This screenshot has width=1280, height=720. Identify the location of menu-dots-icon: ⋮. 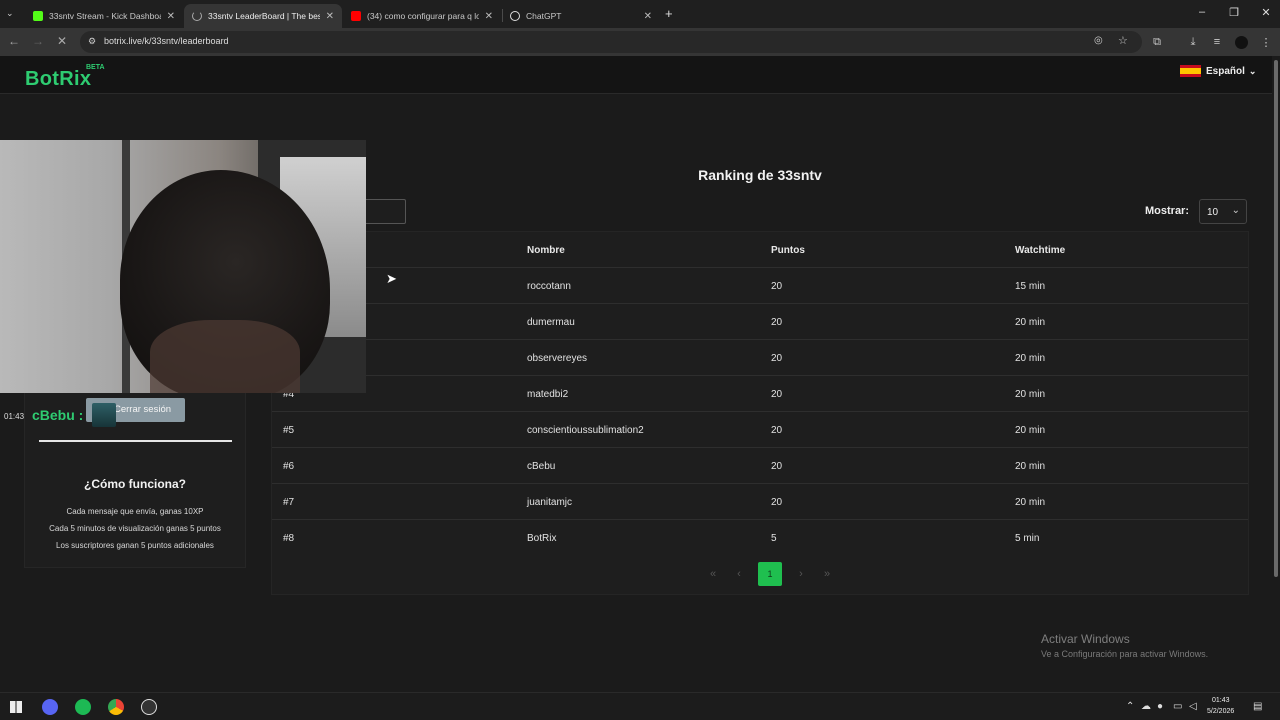
(1266, 42).